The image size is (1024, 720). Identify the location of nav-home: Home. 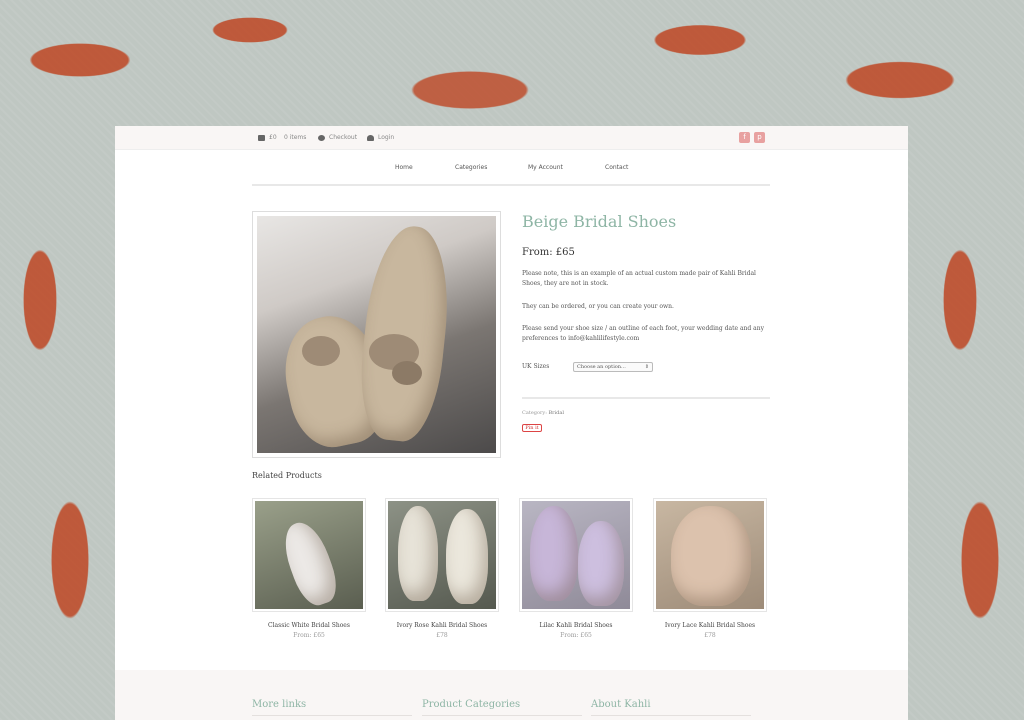
(404, 167).